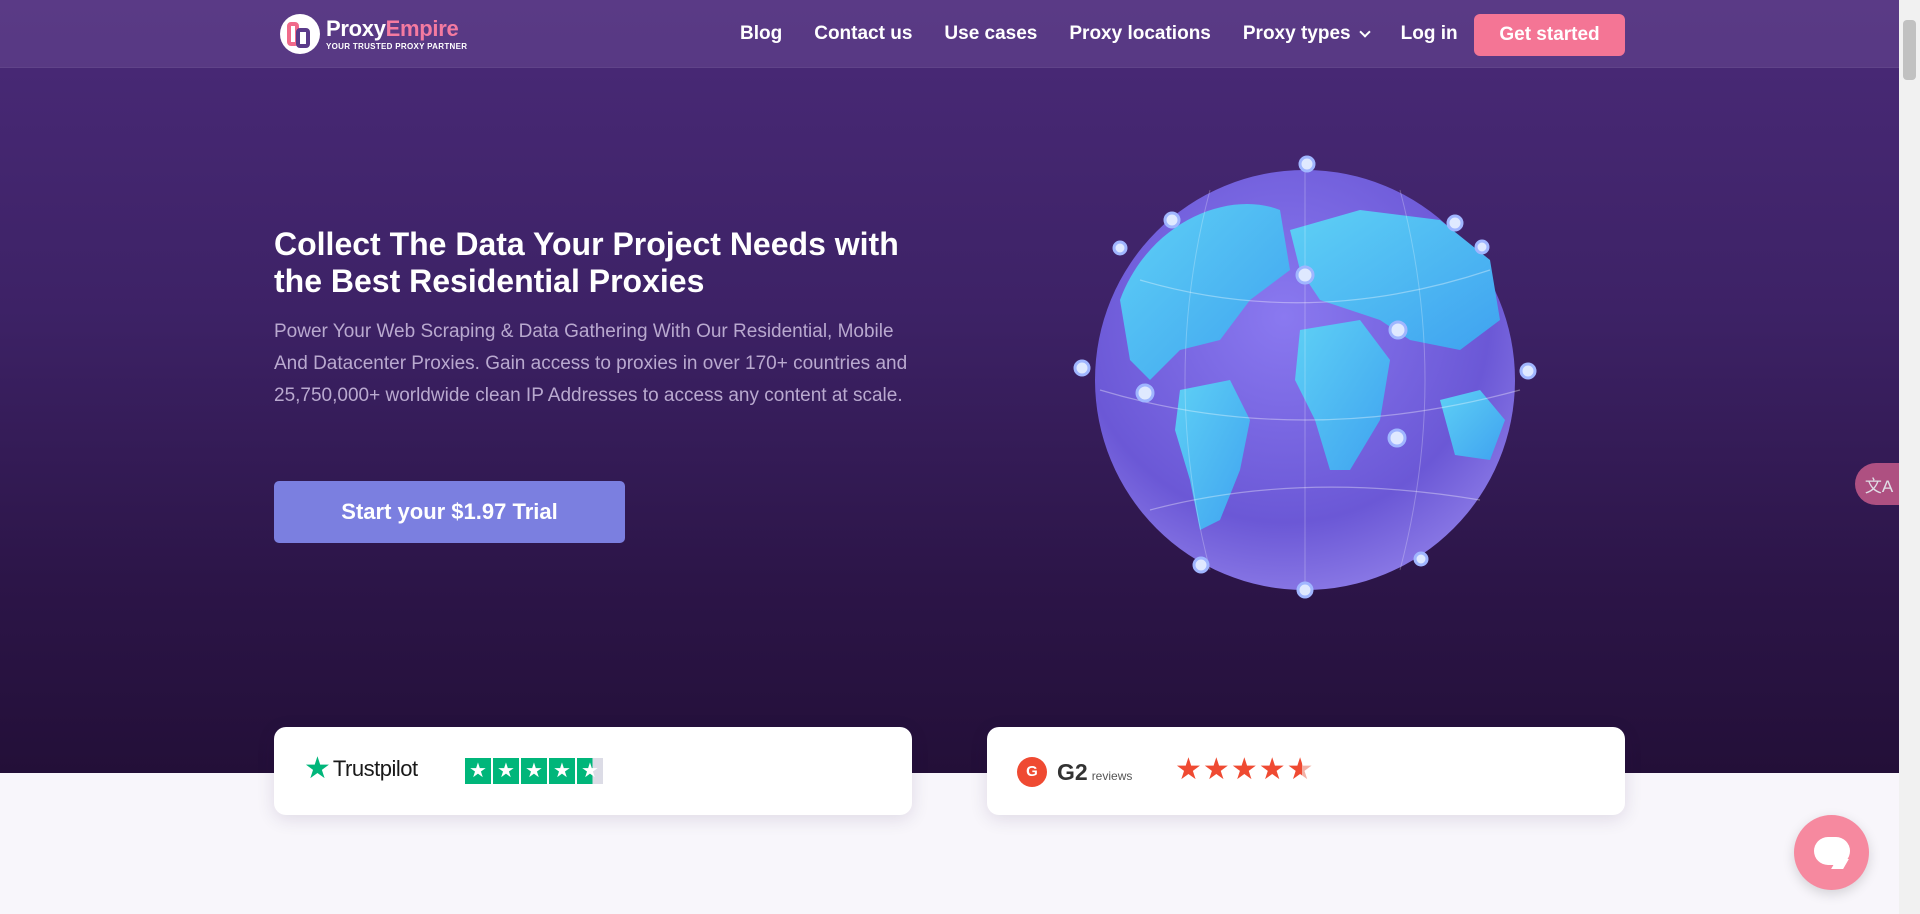  I want to click on chevron-down-icon, so click(1364, 32).